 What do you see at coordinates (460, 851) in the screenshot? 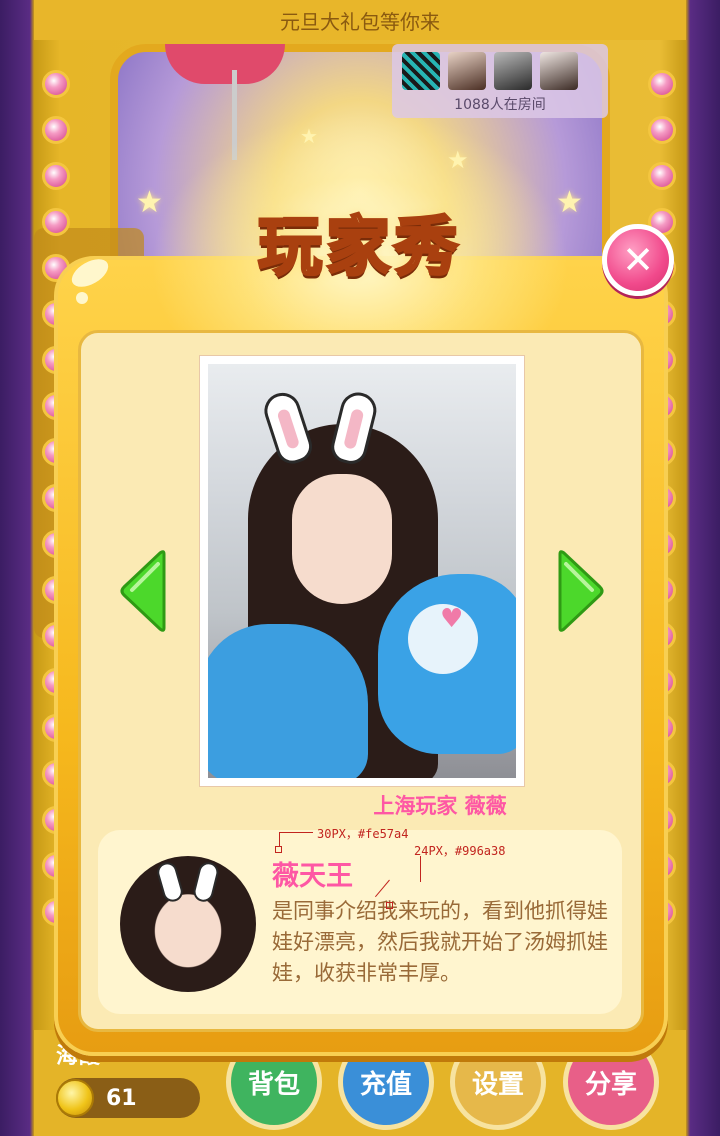
I see `text-font-spec: 24PX，#996a38` at bounding box center [460, 851].